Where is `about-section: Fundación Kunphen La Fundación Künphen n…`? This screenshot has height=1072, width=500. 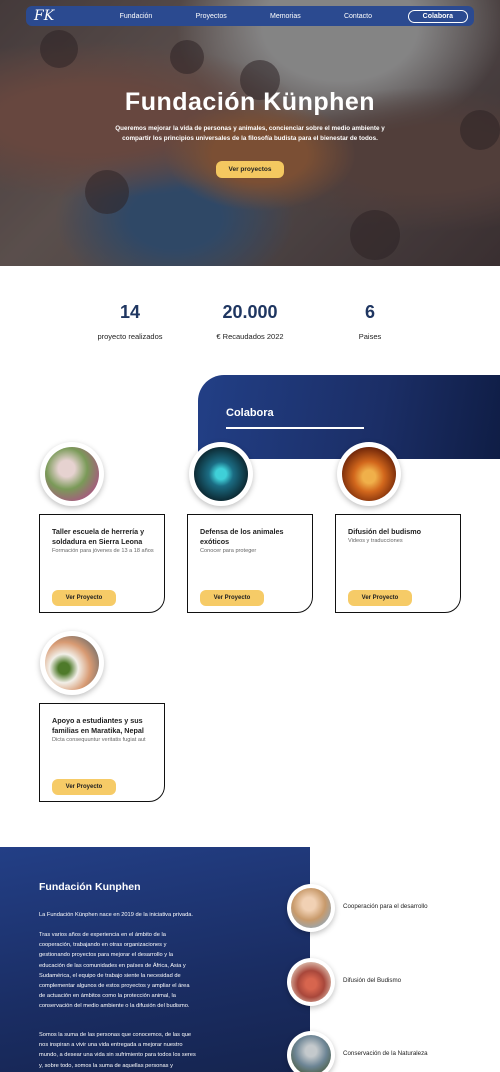
about-section: Fundación Kunphen La Fundación Künphen n… is located at coordinates (155, 959).